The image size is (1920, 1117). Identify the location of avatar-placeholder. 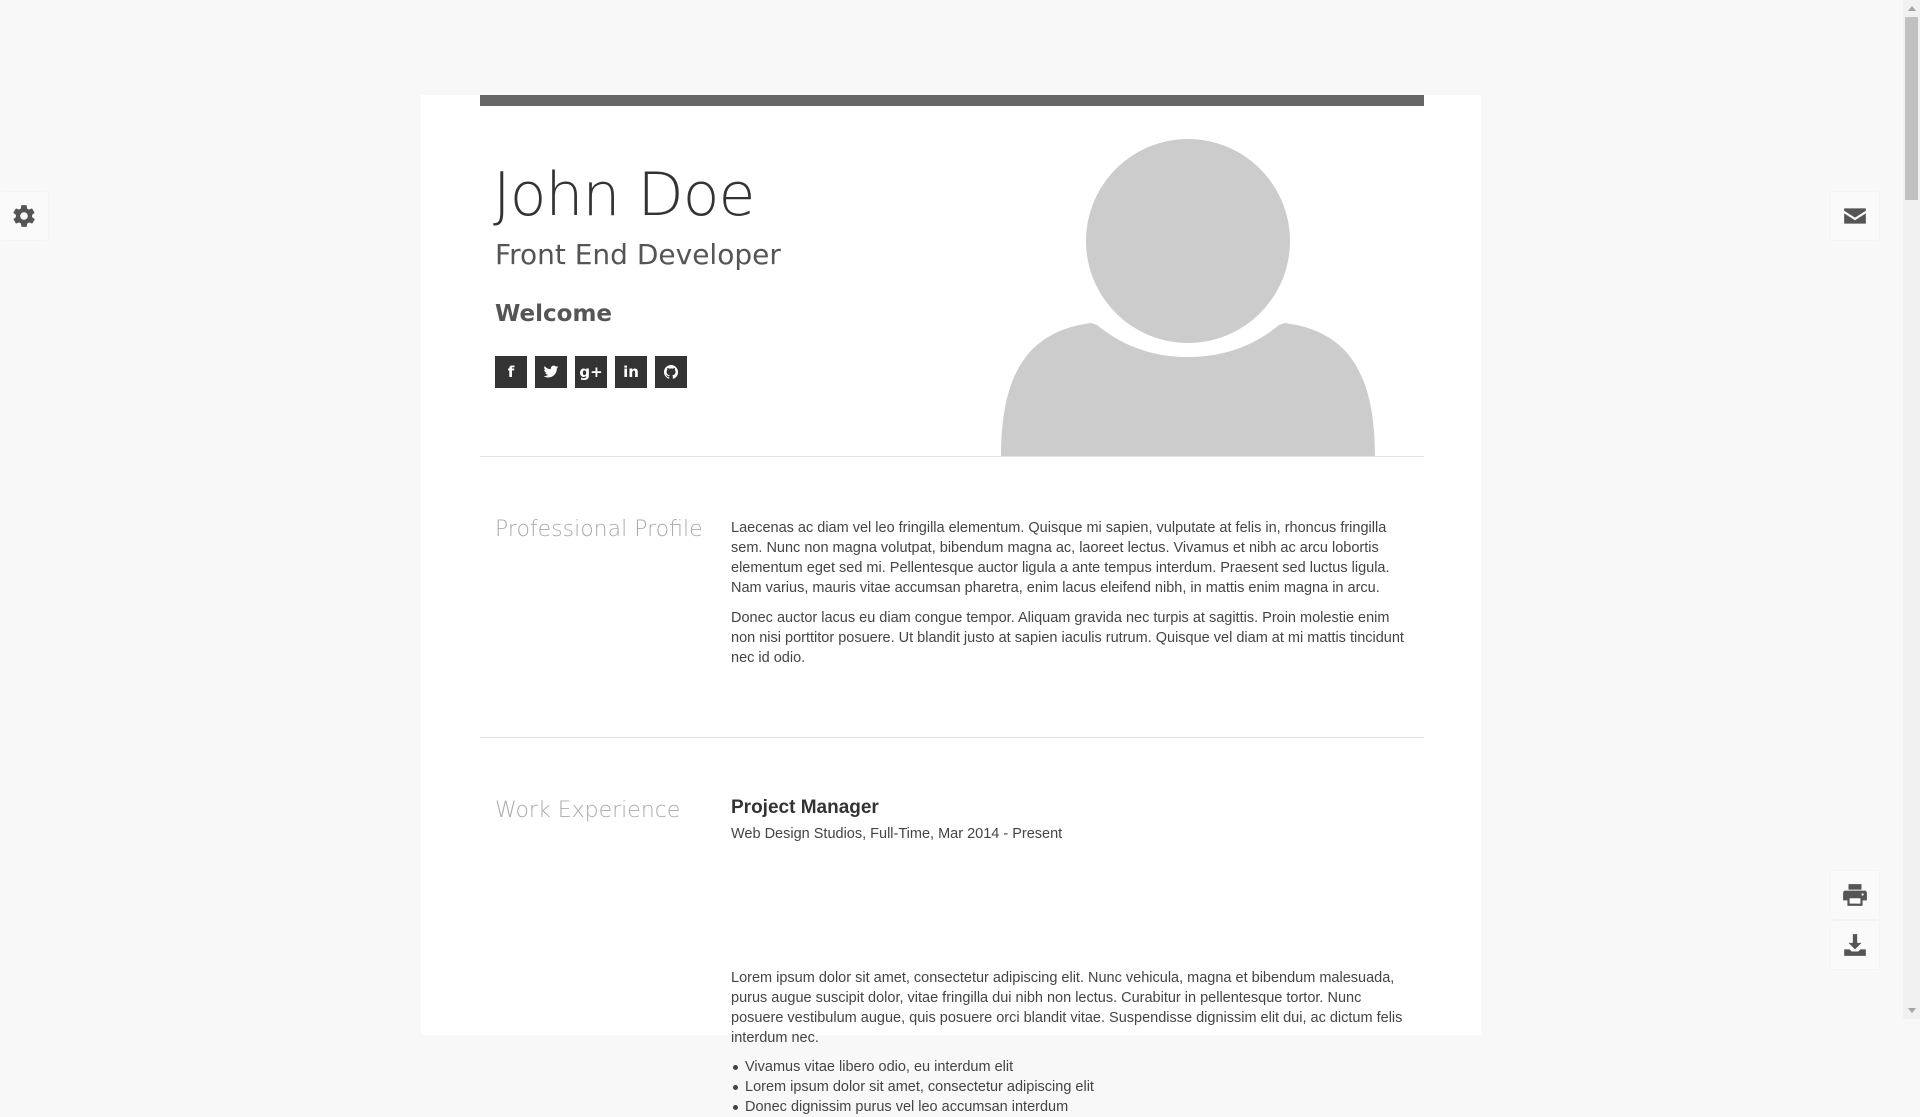
(1188, 298).